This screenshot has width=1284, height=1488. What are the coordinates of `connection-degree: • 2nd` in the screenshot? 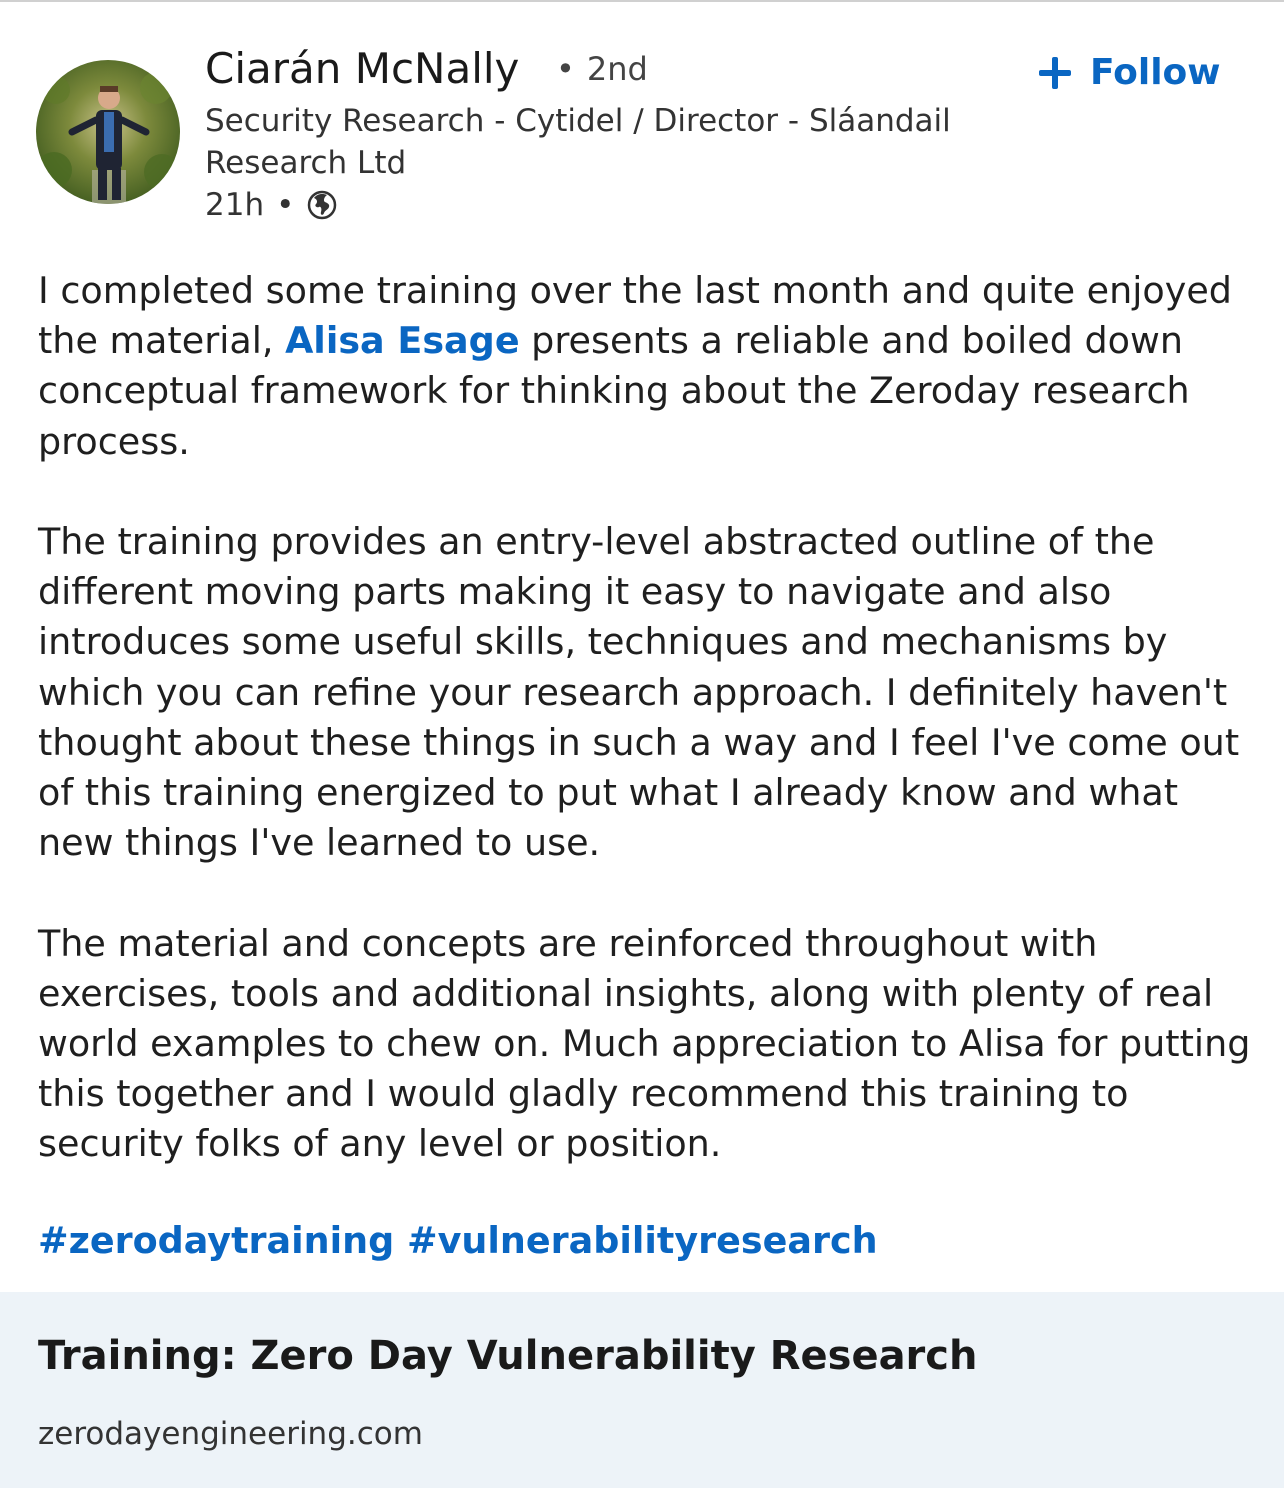 It's located at (602, 69).